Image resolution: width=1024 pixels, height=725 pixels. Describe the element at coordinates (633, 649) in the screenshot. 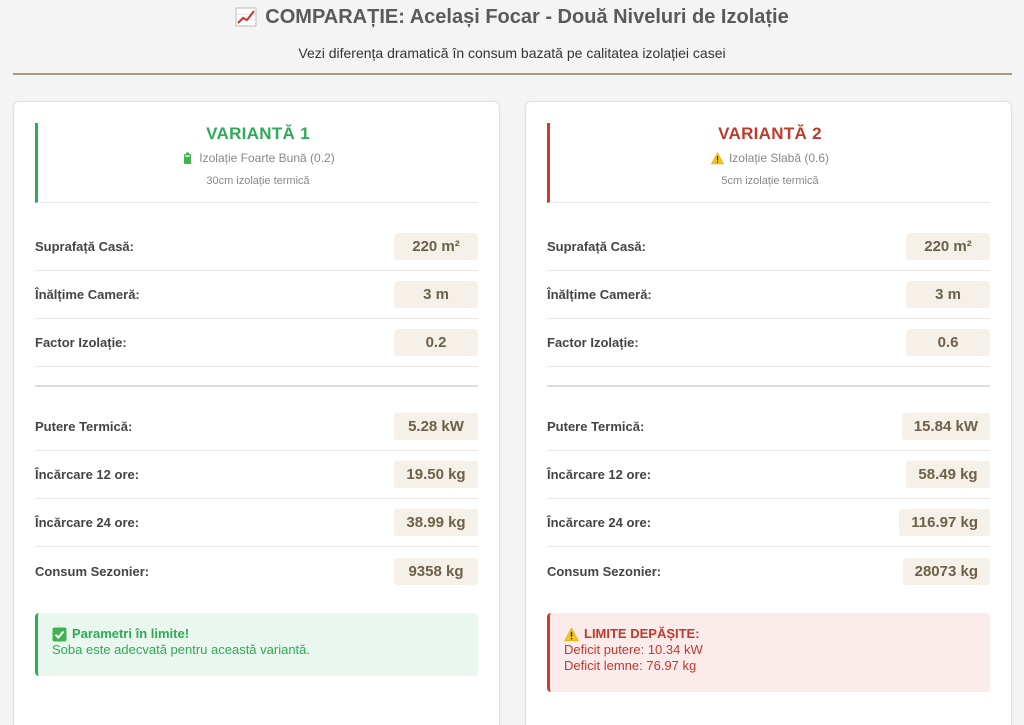

I see `alert-line: Deficit putere: 10.34 kW` at that location.